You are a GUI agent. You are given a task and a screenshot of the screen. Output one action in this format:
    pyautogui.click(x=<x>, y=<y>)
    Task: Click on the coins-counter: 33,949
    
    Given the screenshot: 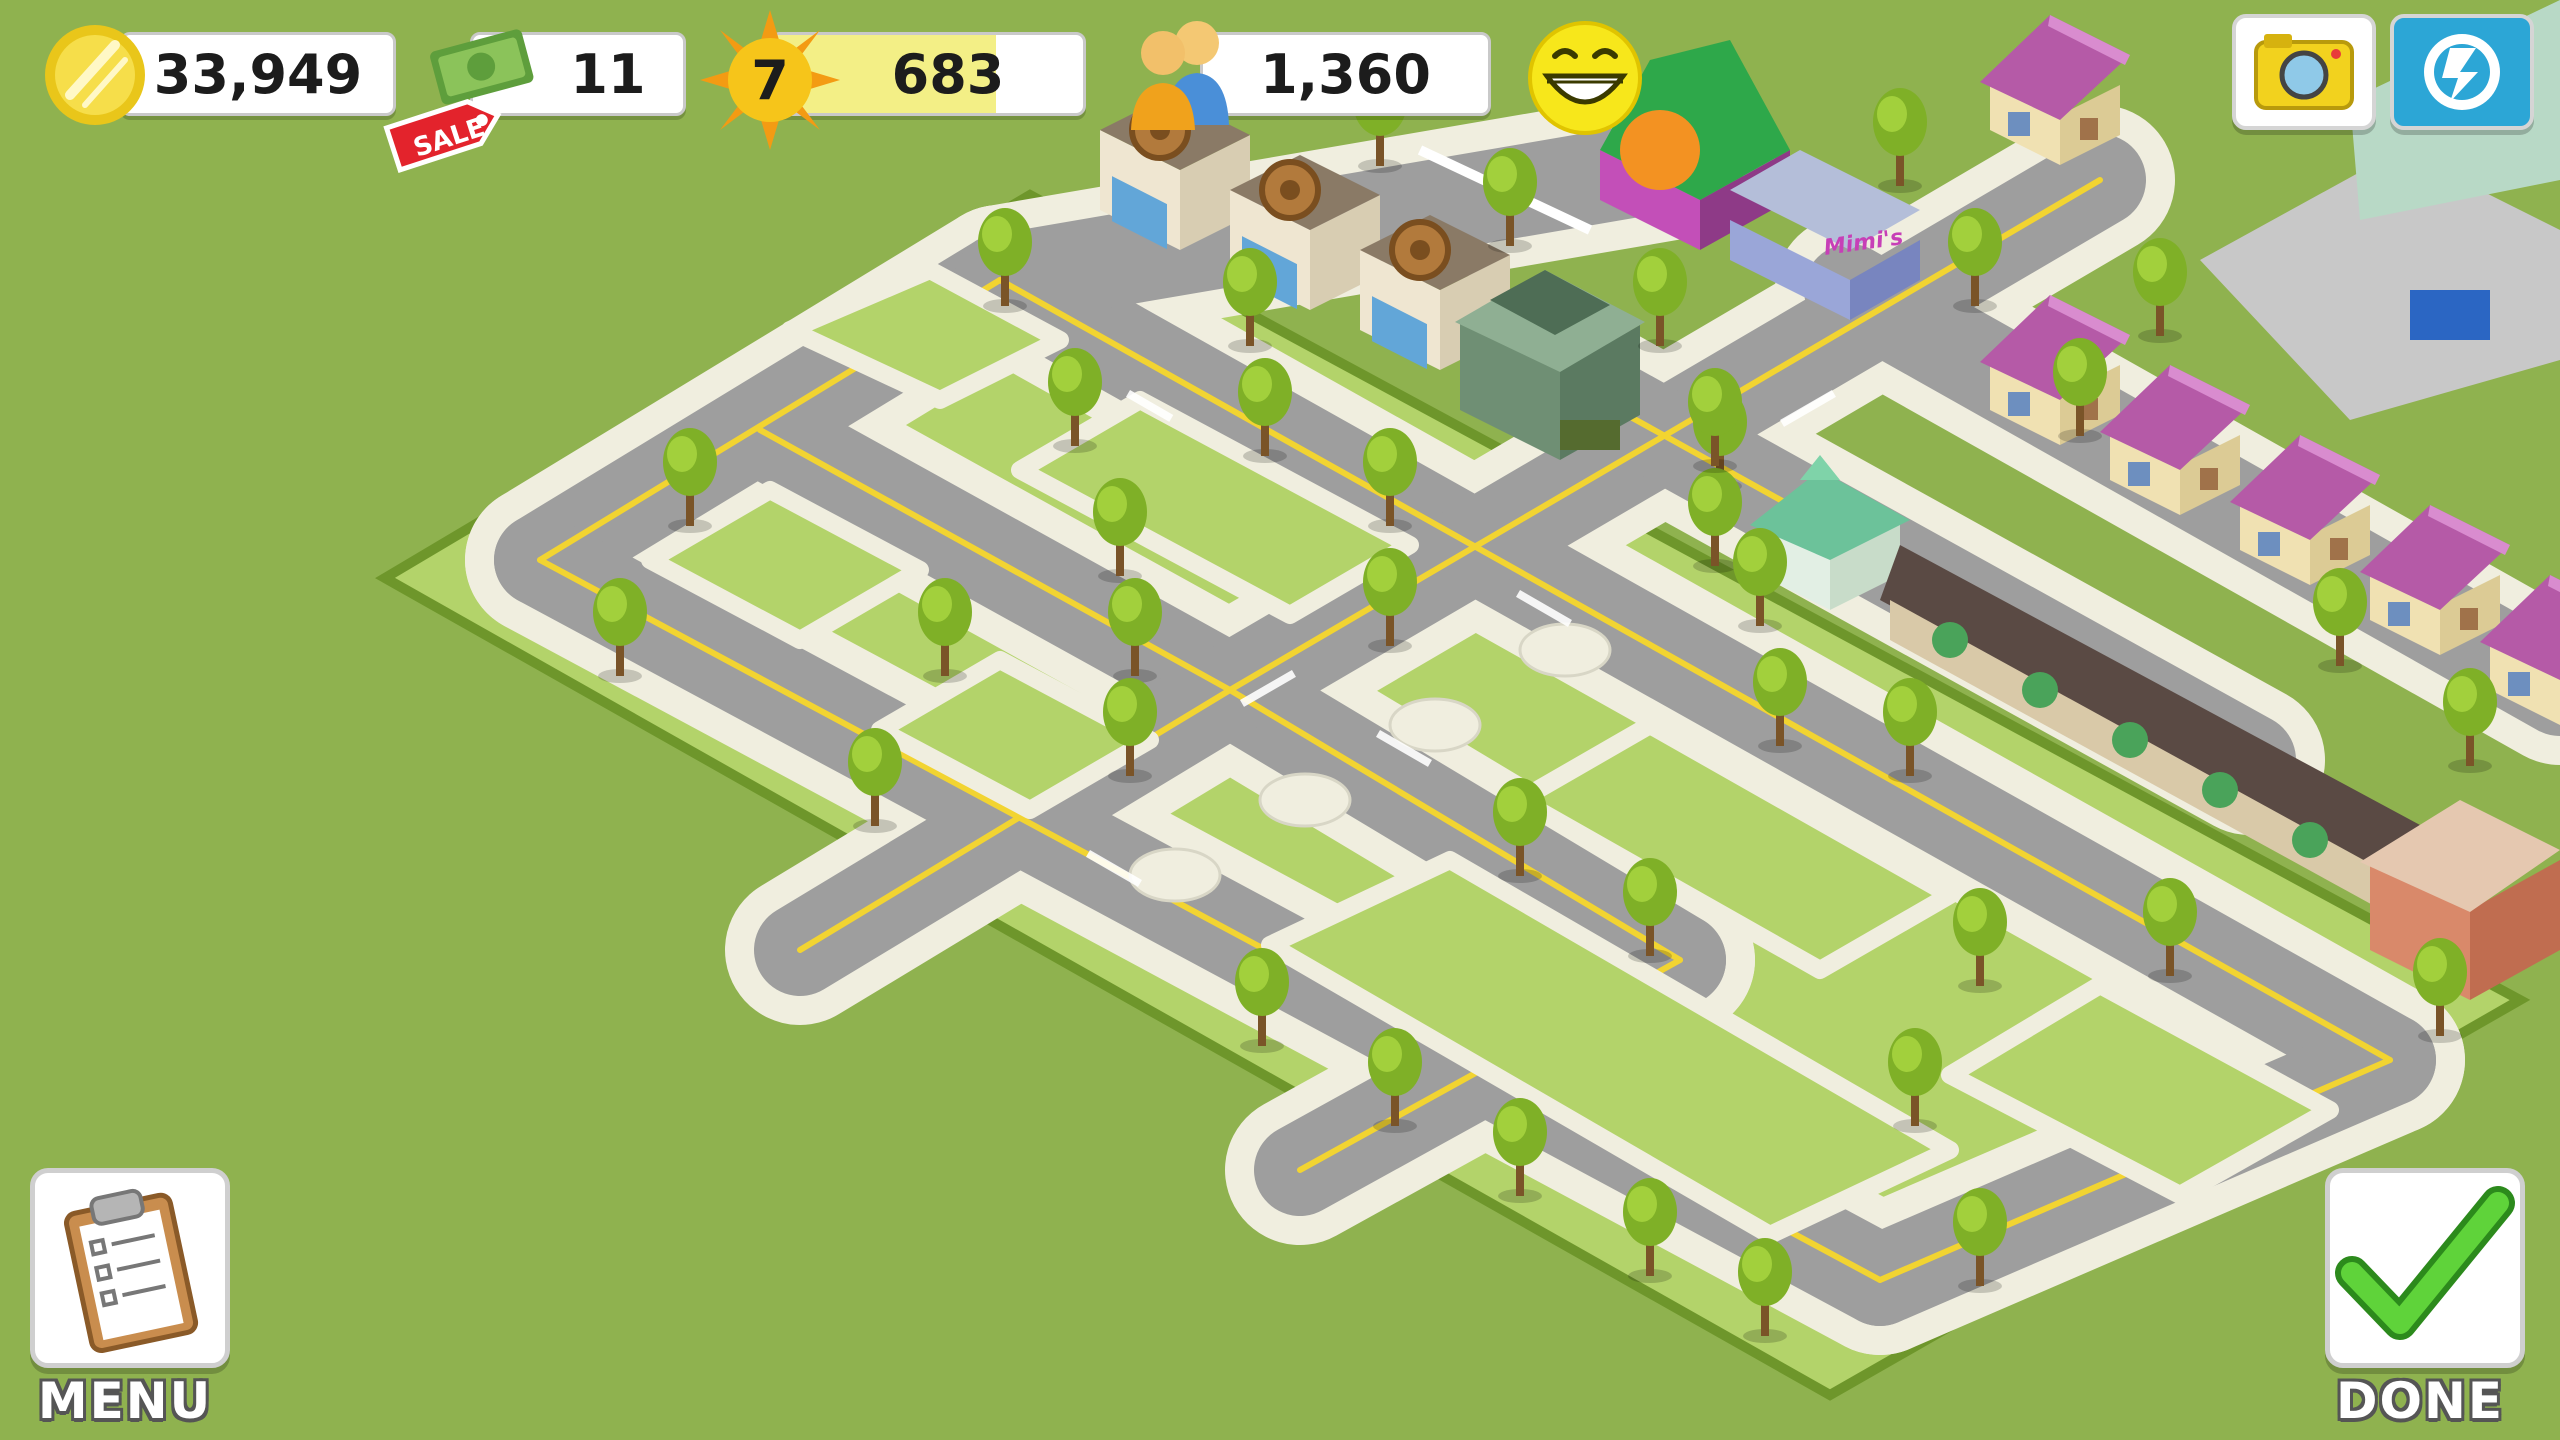 What is the action you would take?
    pyautogui.click(x=258, y=74)
    